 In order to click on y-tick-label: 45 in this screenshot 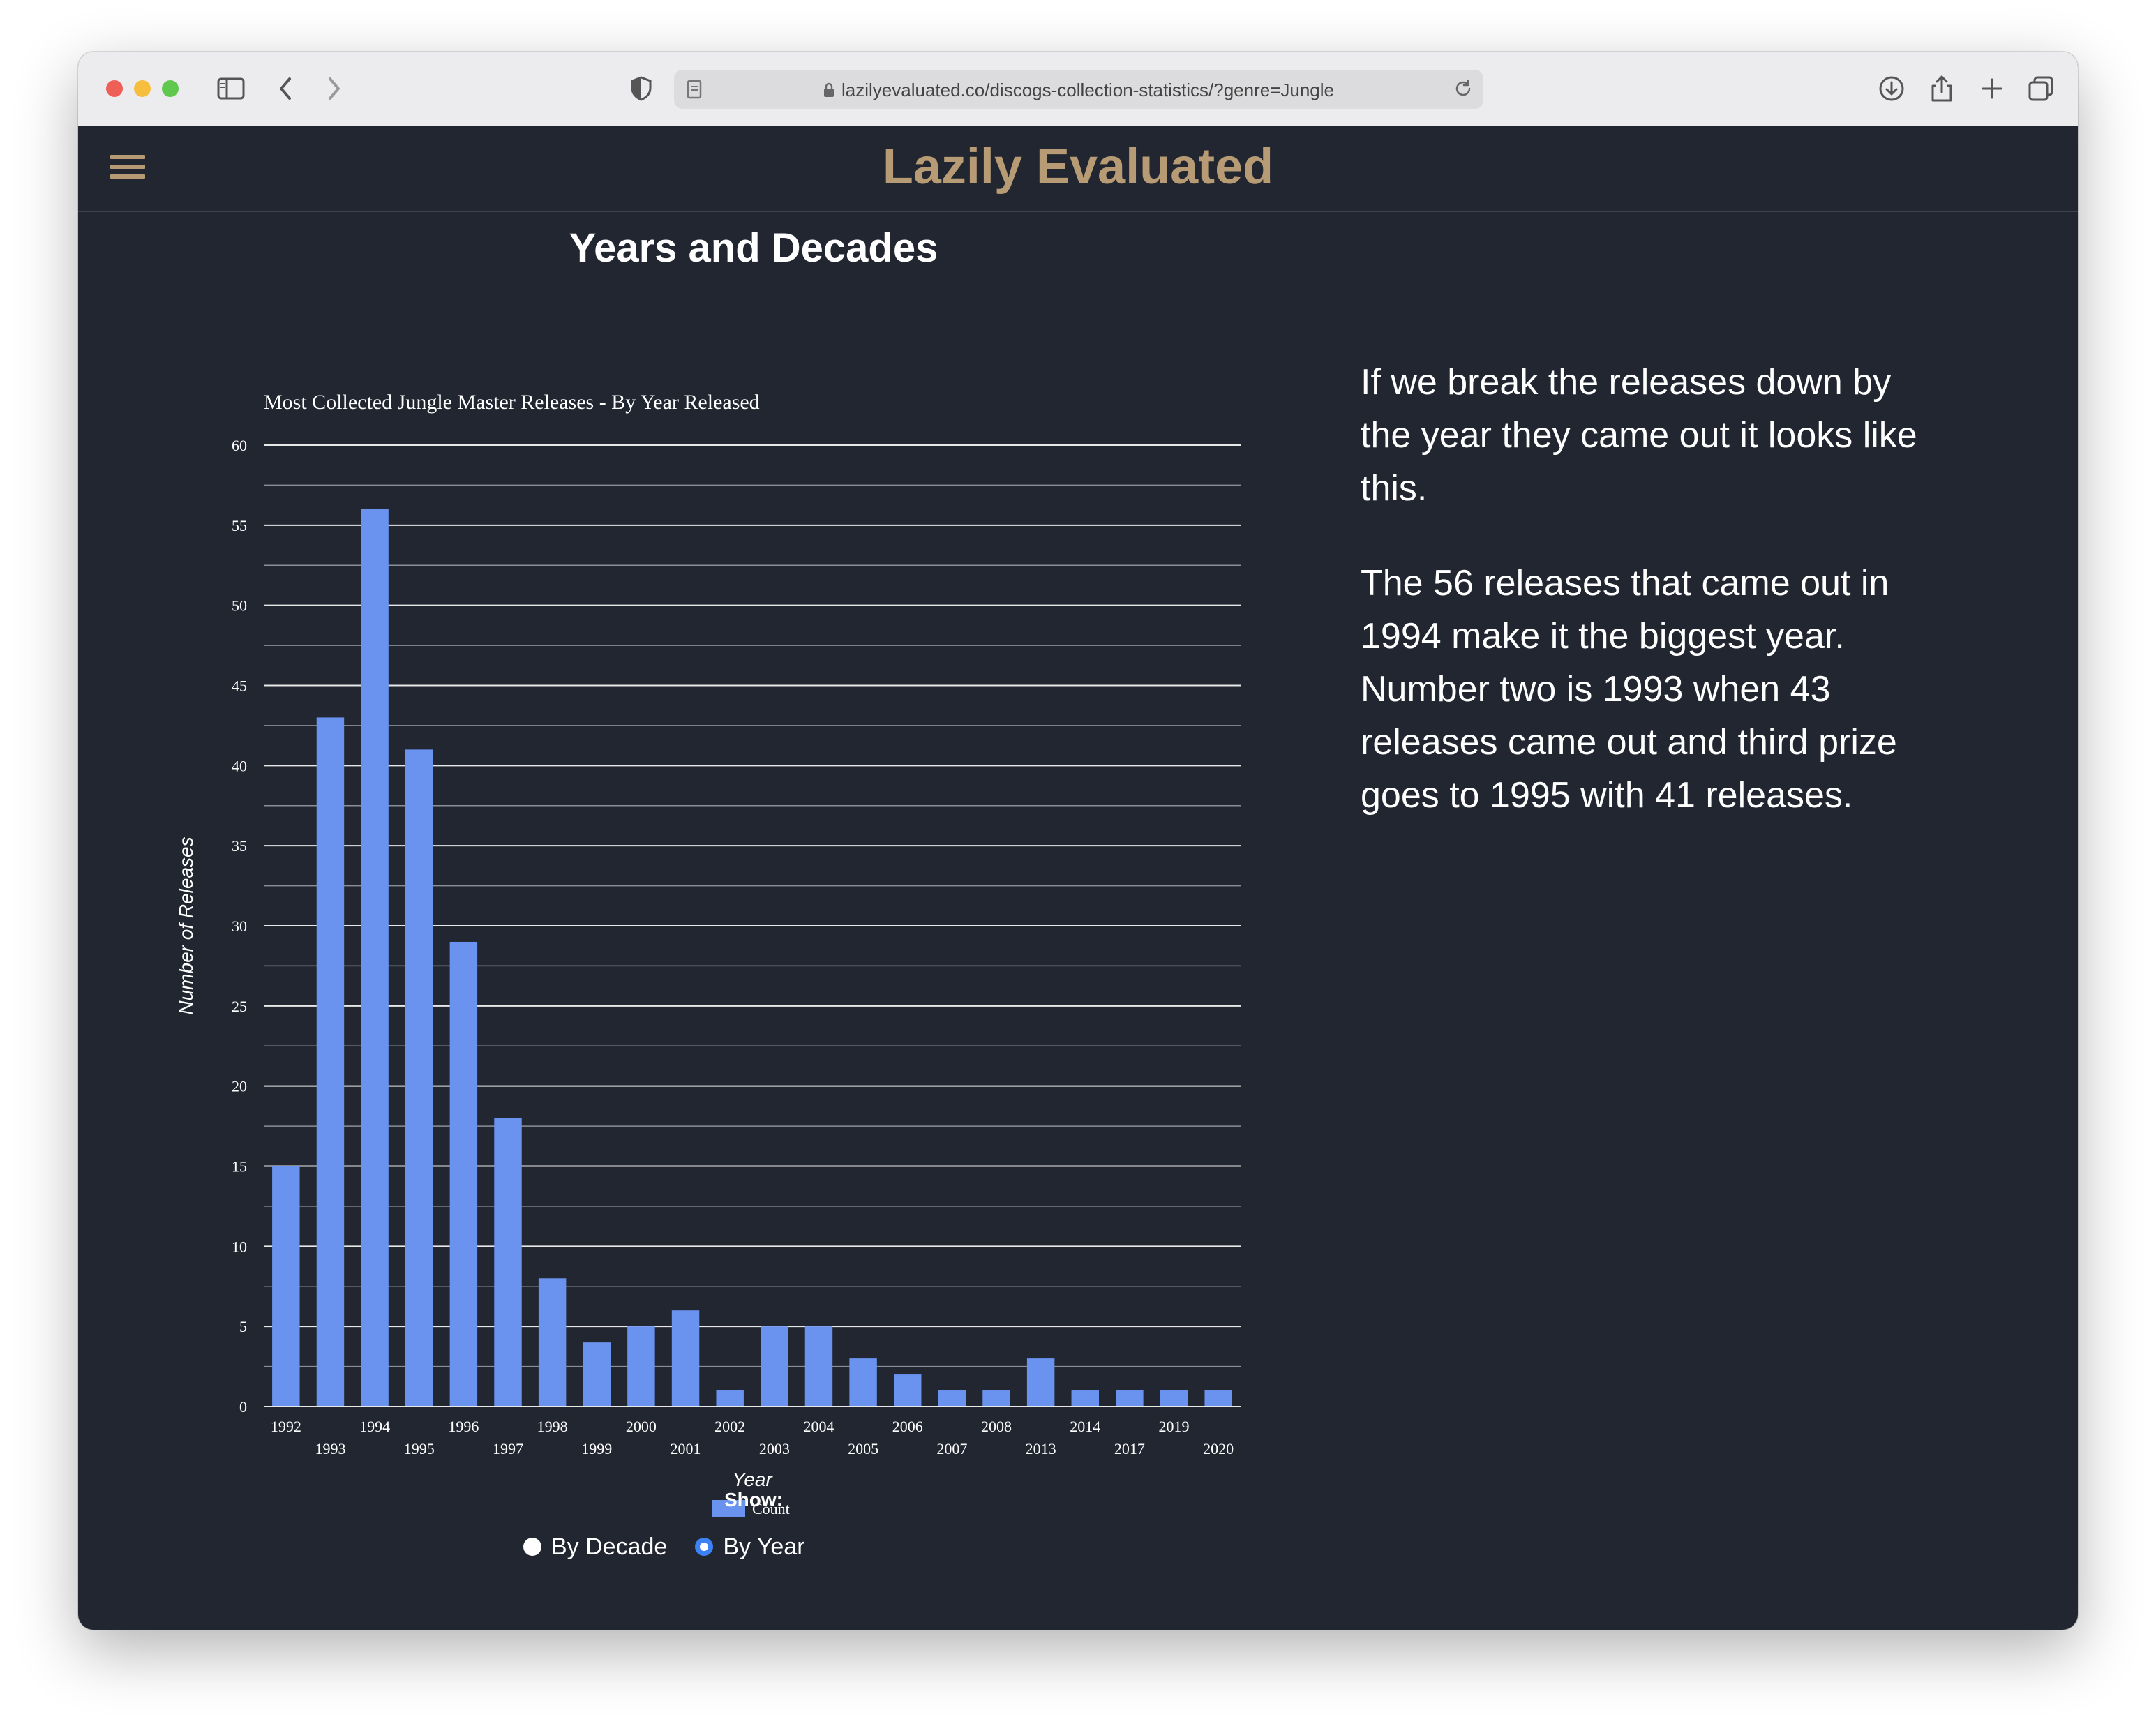, I will do `click(239, 686)`.